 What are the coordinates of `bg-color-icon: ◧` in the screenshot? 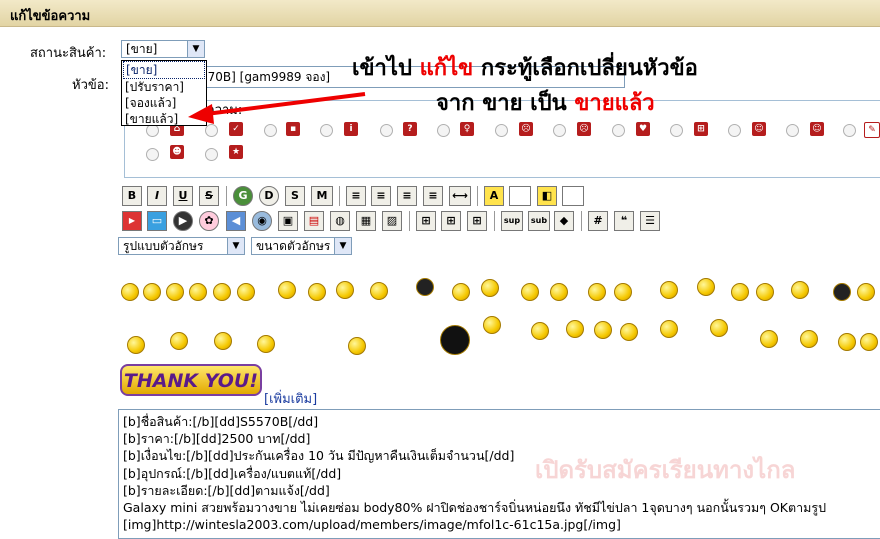 It's located at (547, 196).